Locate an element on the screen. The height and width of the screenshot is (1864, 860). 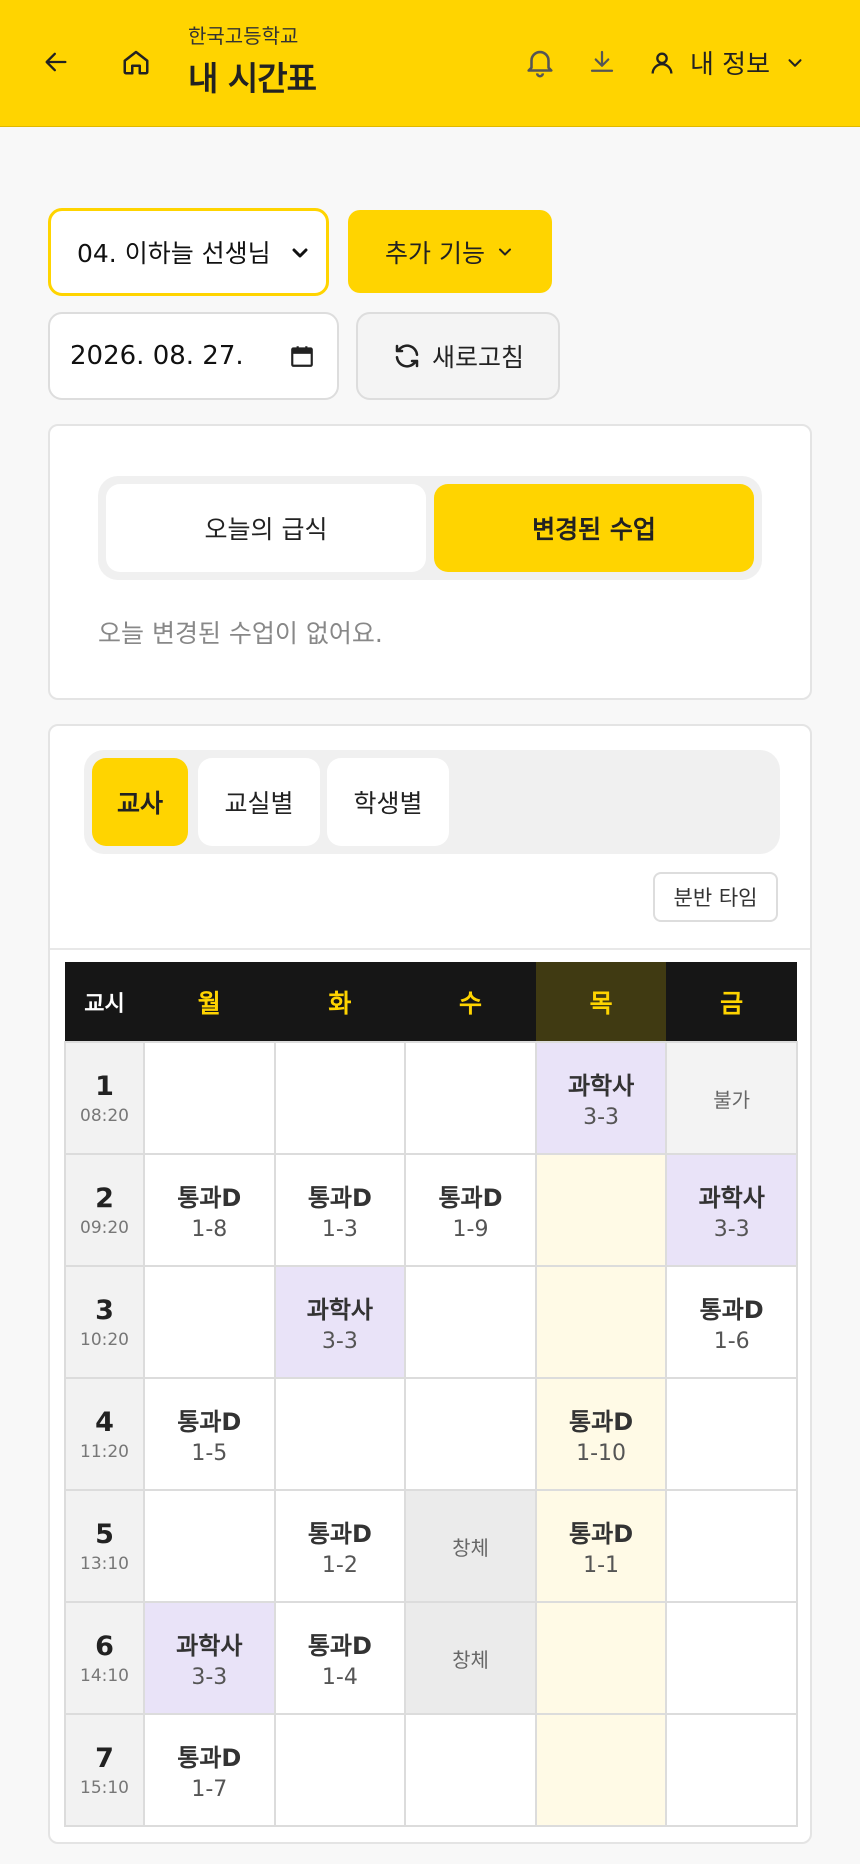
daily-info-card: 오늘의 급식 변경된 수업 오늘 변경된 수업이 없어요. is located at coordinates (430, 562).